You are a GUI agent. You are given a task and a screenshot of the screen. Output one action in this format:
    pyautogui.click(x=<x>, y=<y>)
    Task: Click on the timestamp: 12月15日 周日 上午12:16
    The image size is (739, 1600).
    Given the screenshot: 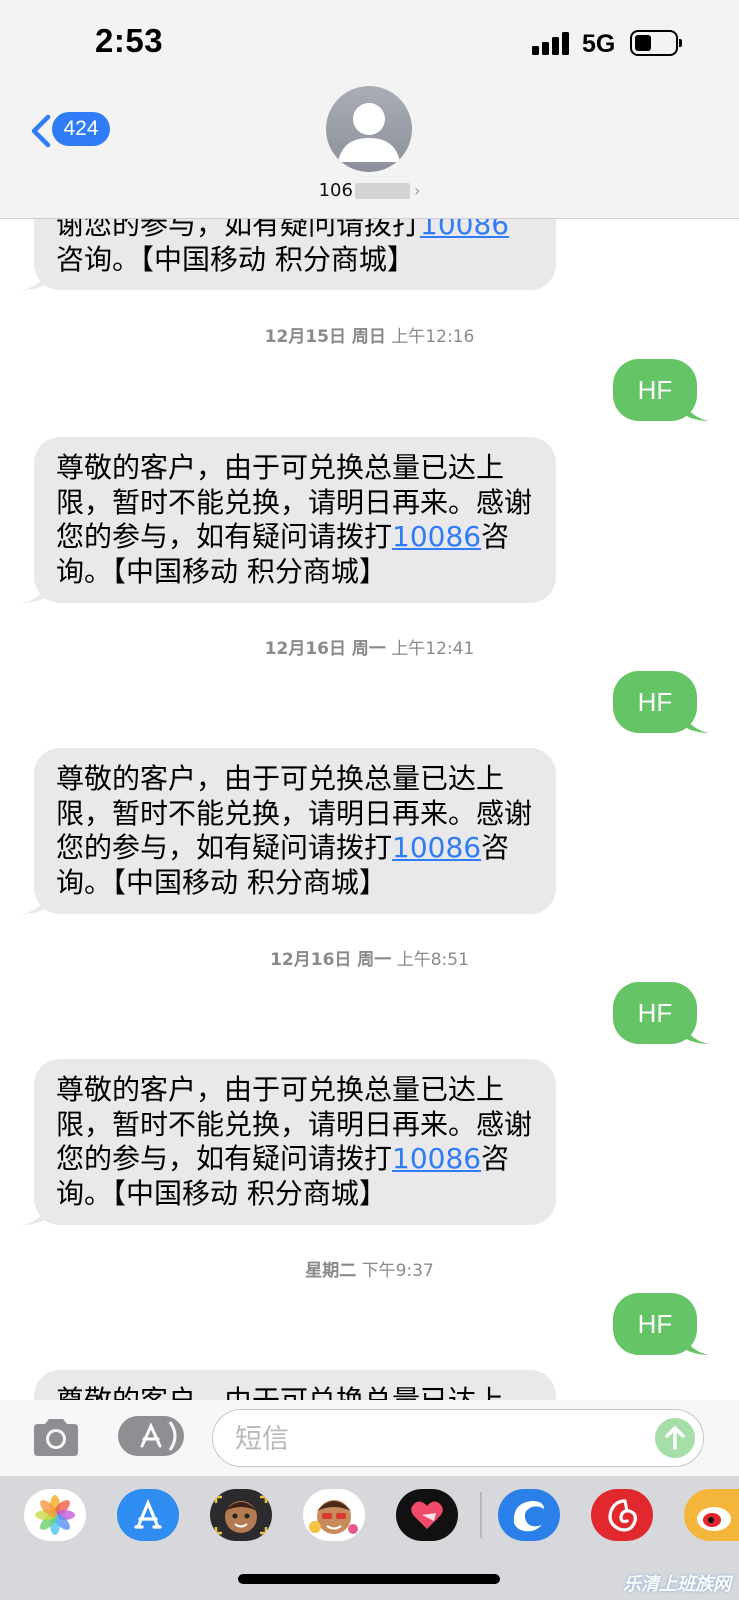 What is the action you would take?
    pyautogui.click(x=369, y=337)
    